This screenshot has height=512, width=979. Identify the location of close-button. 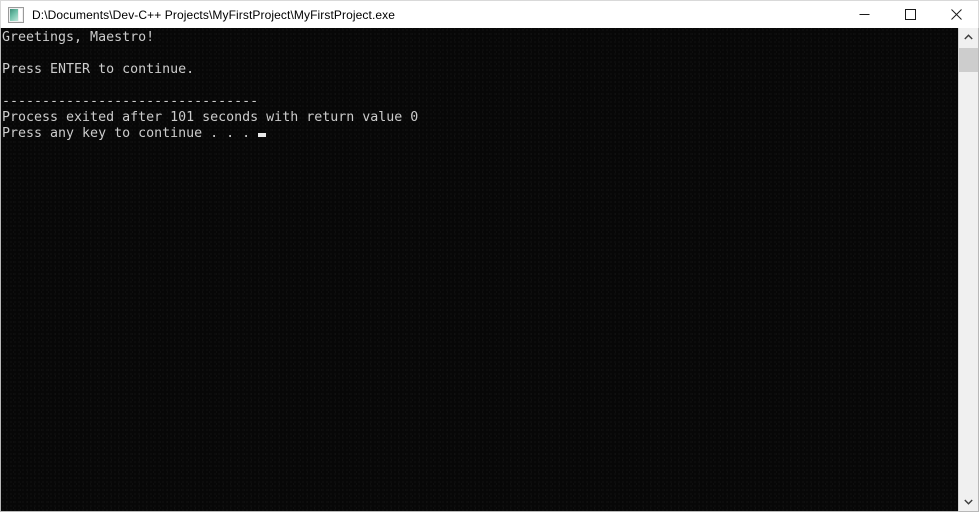
(956, 14).